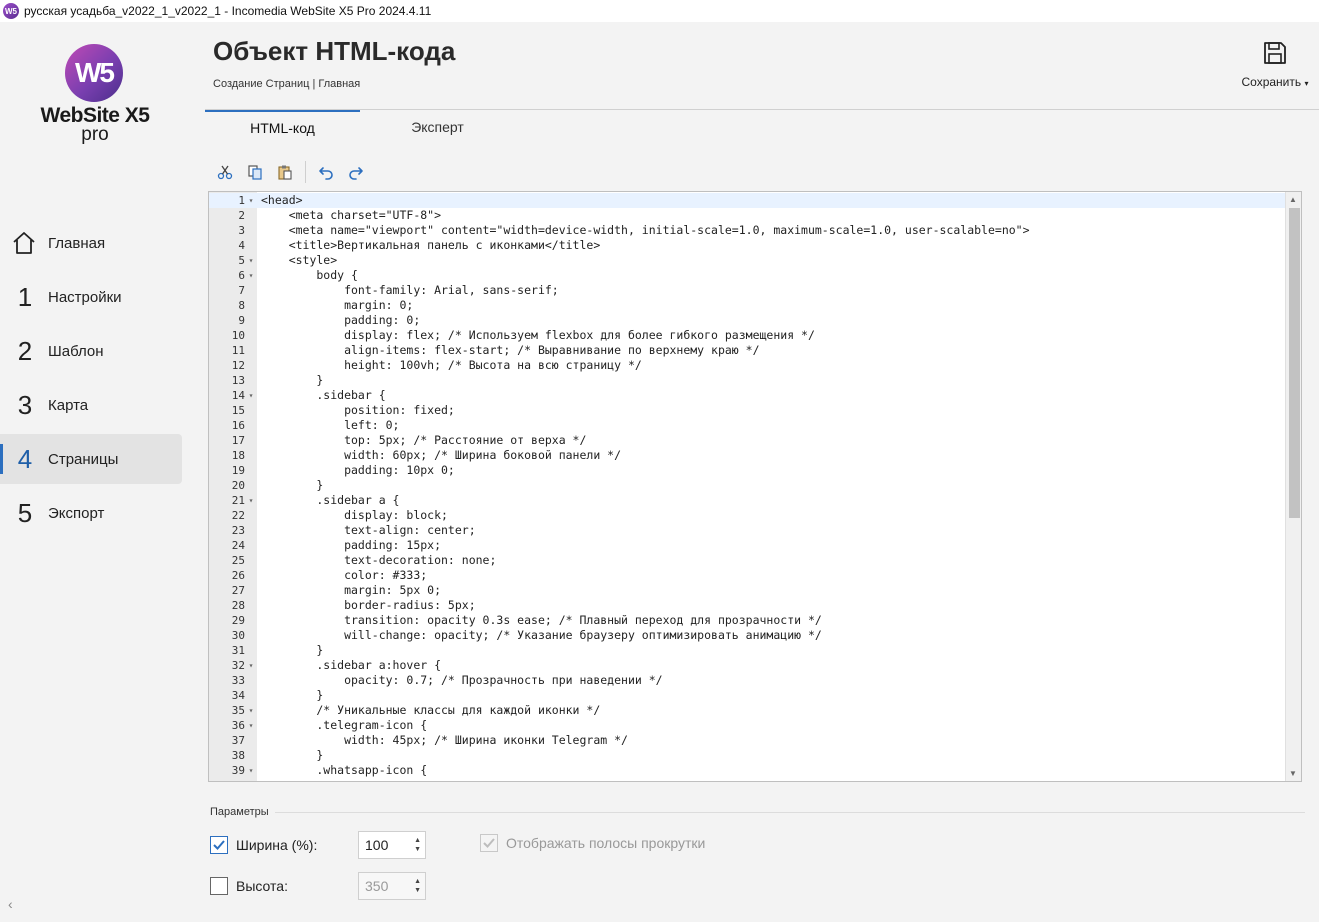  Describe the element at coordinates (749, 575) in the screenshot. I see `code-line: 26 color: #333;` at that location.